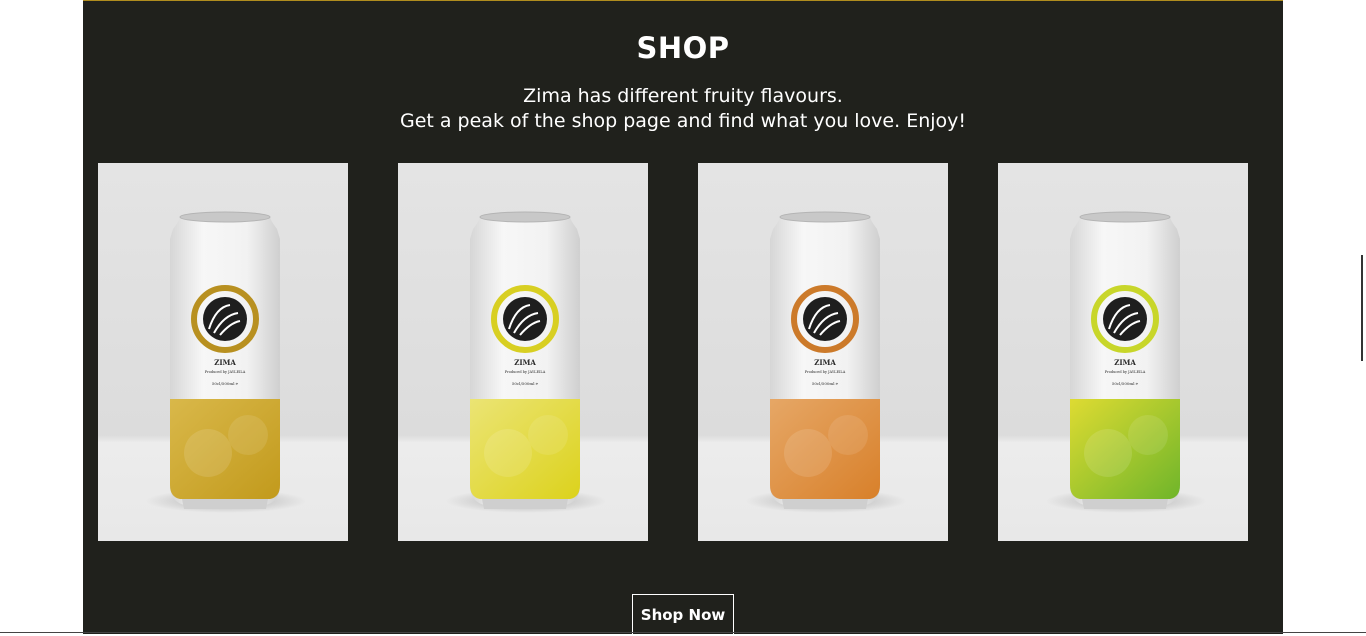 This screenshot has height=636, width=1366. I want to click on scrollbar-thumb, so click(1362, 308).